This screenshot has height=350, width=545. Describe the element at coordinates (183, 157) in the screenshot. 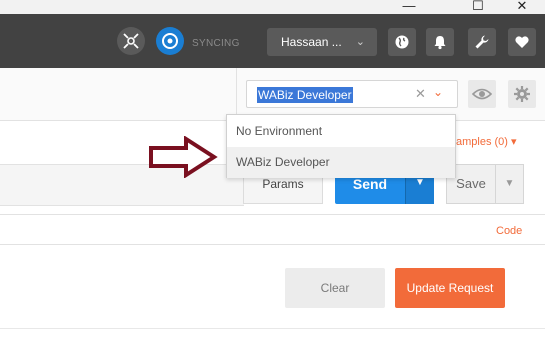

I see `annotation-arrow-icon` at that location.